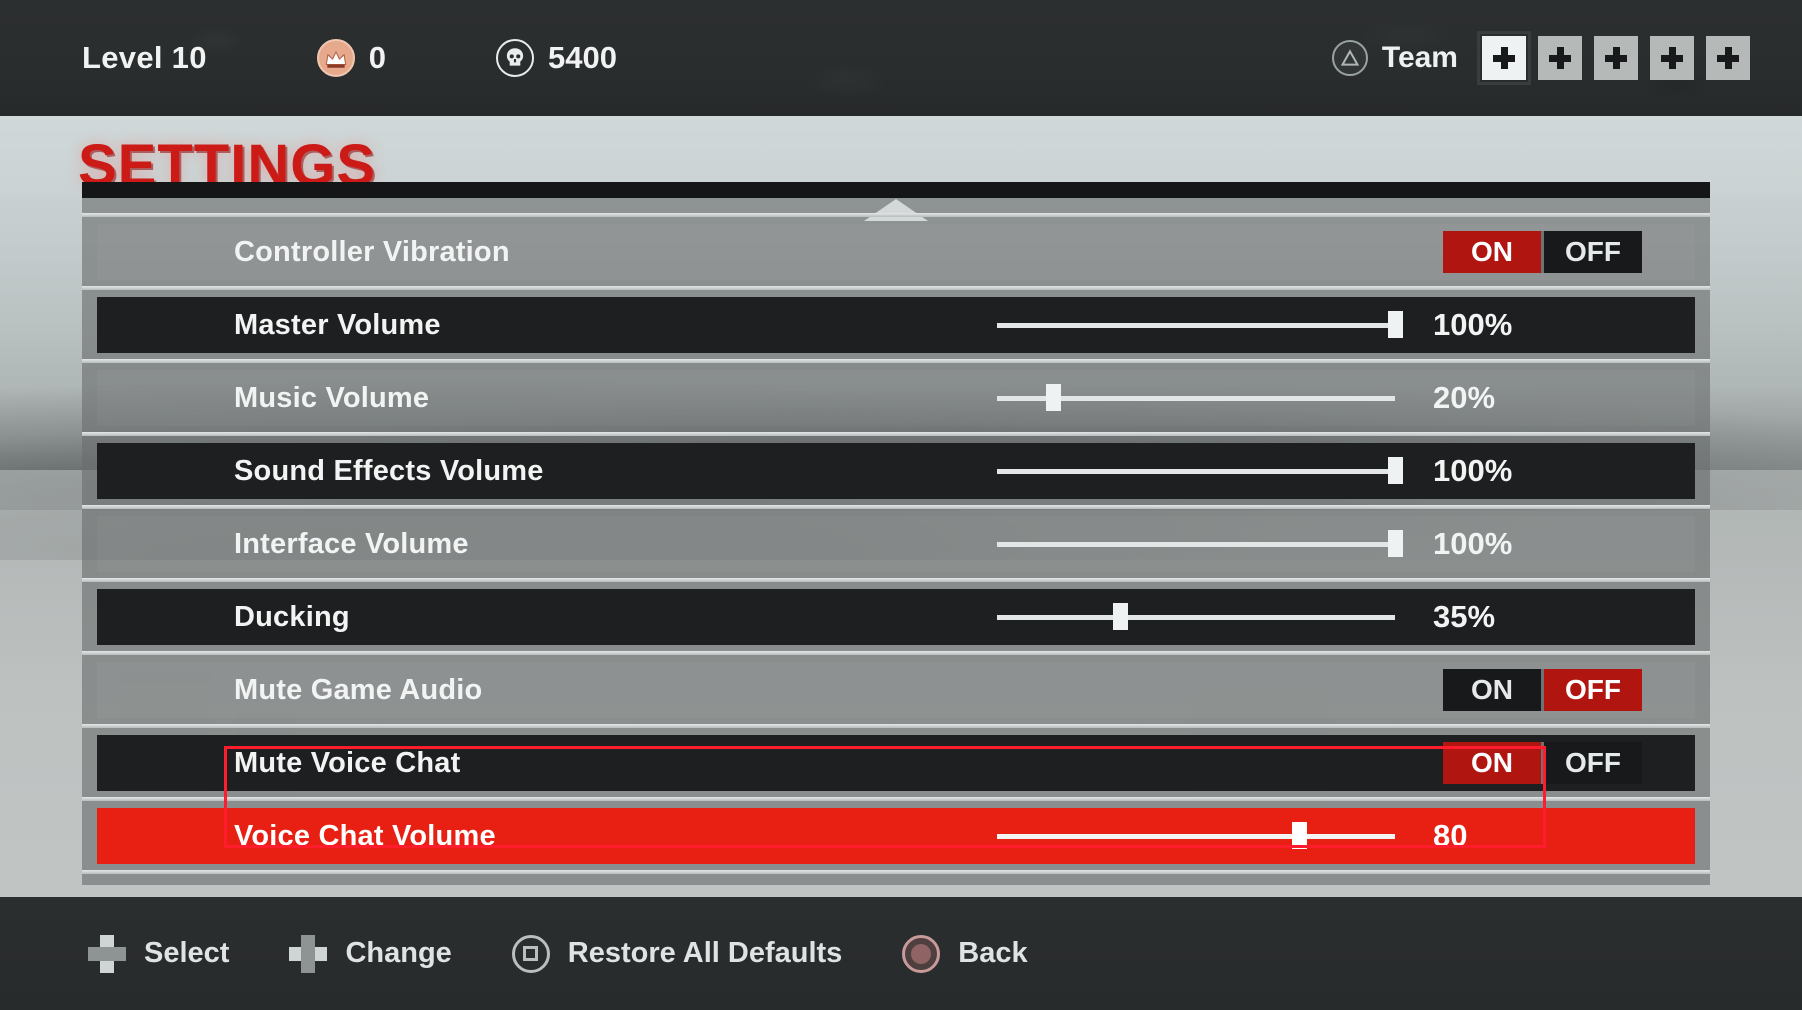  Describe the element at coordinates (1349, 58) in the screenshot. I see `ps-triangle-icon` at that location.